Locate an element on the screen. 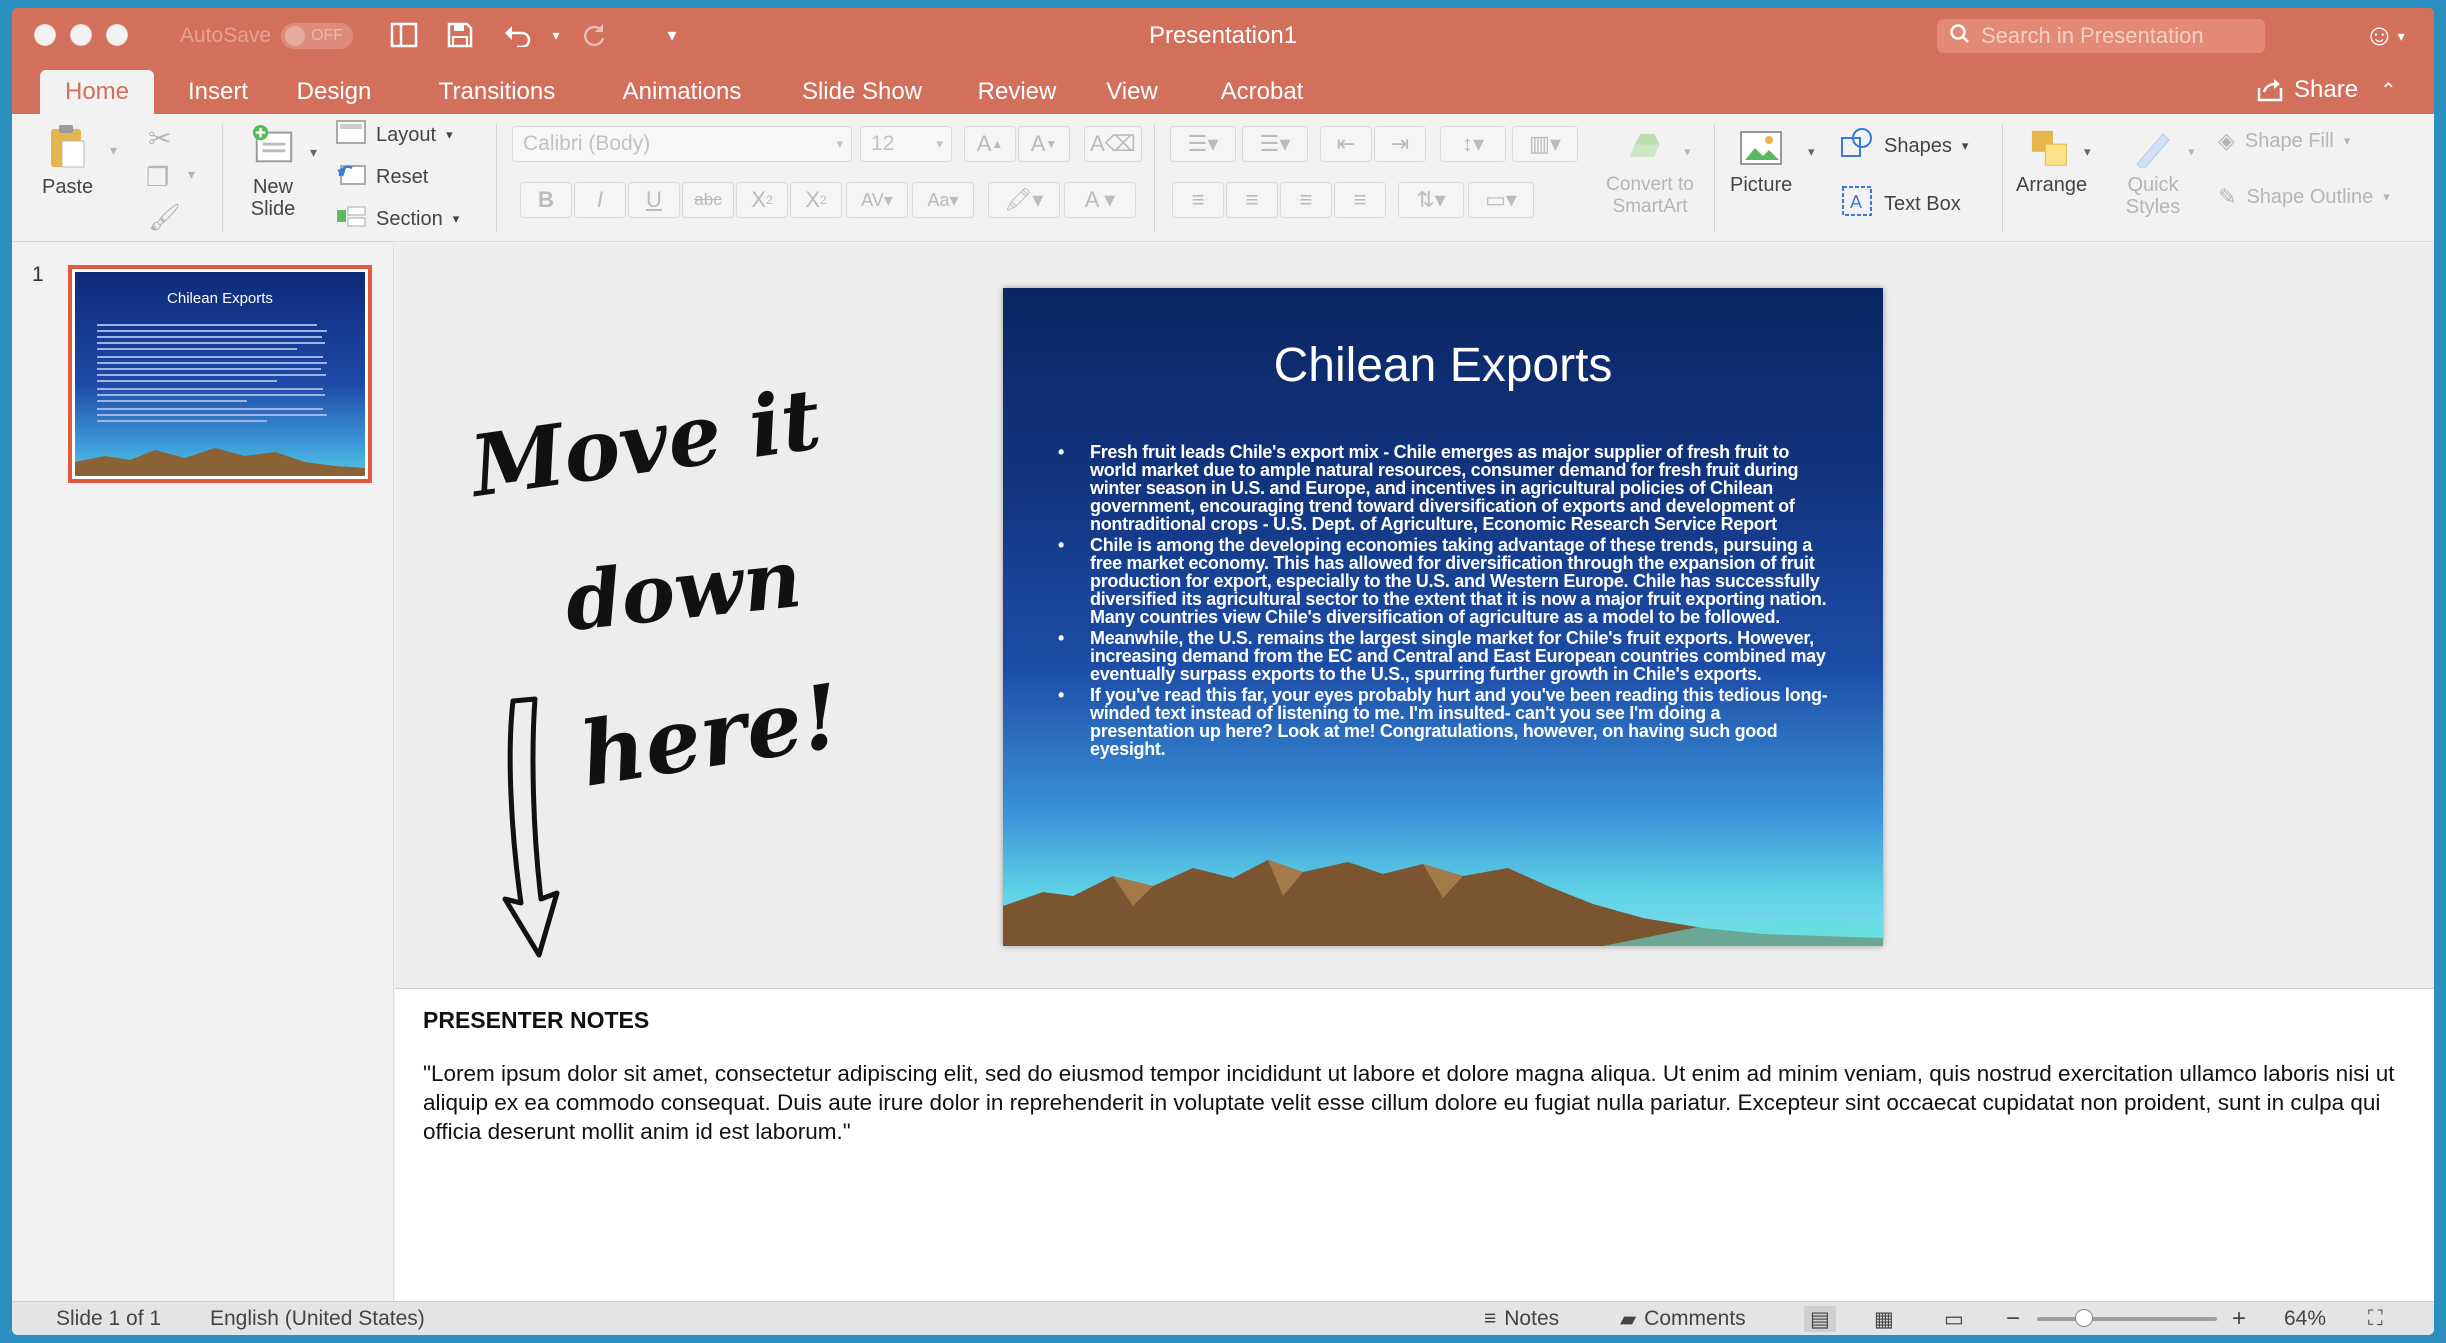 The width and height of the screenshot is (2446, 1343). normal-view-button: ▤ is located at coordinates (1820, 1319).